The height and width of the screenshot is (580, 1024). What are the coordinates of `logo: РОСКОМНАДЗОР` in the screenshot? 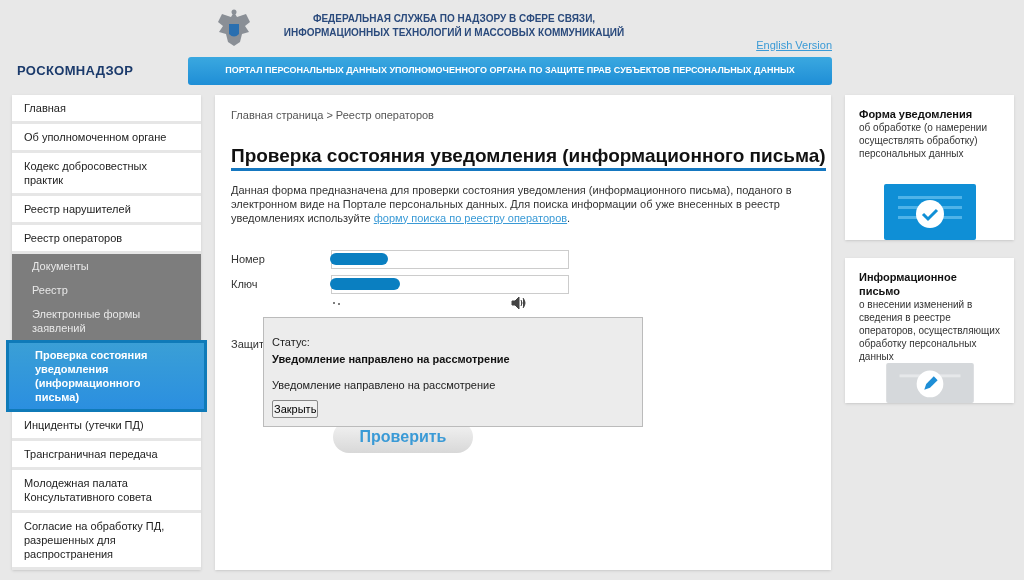 It's located at (102, 70).